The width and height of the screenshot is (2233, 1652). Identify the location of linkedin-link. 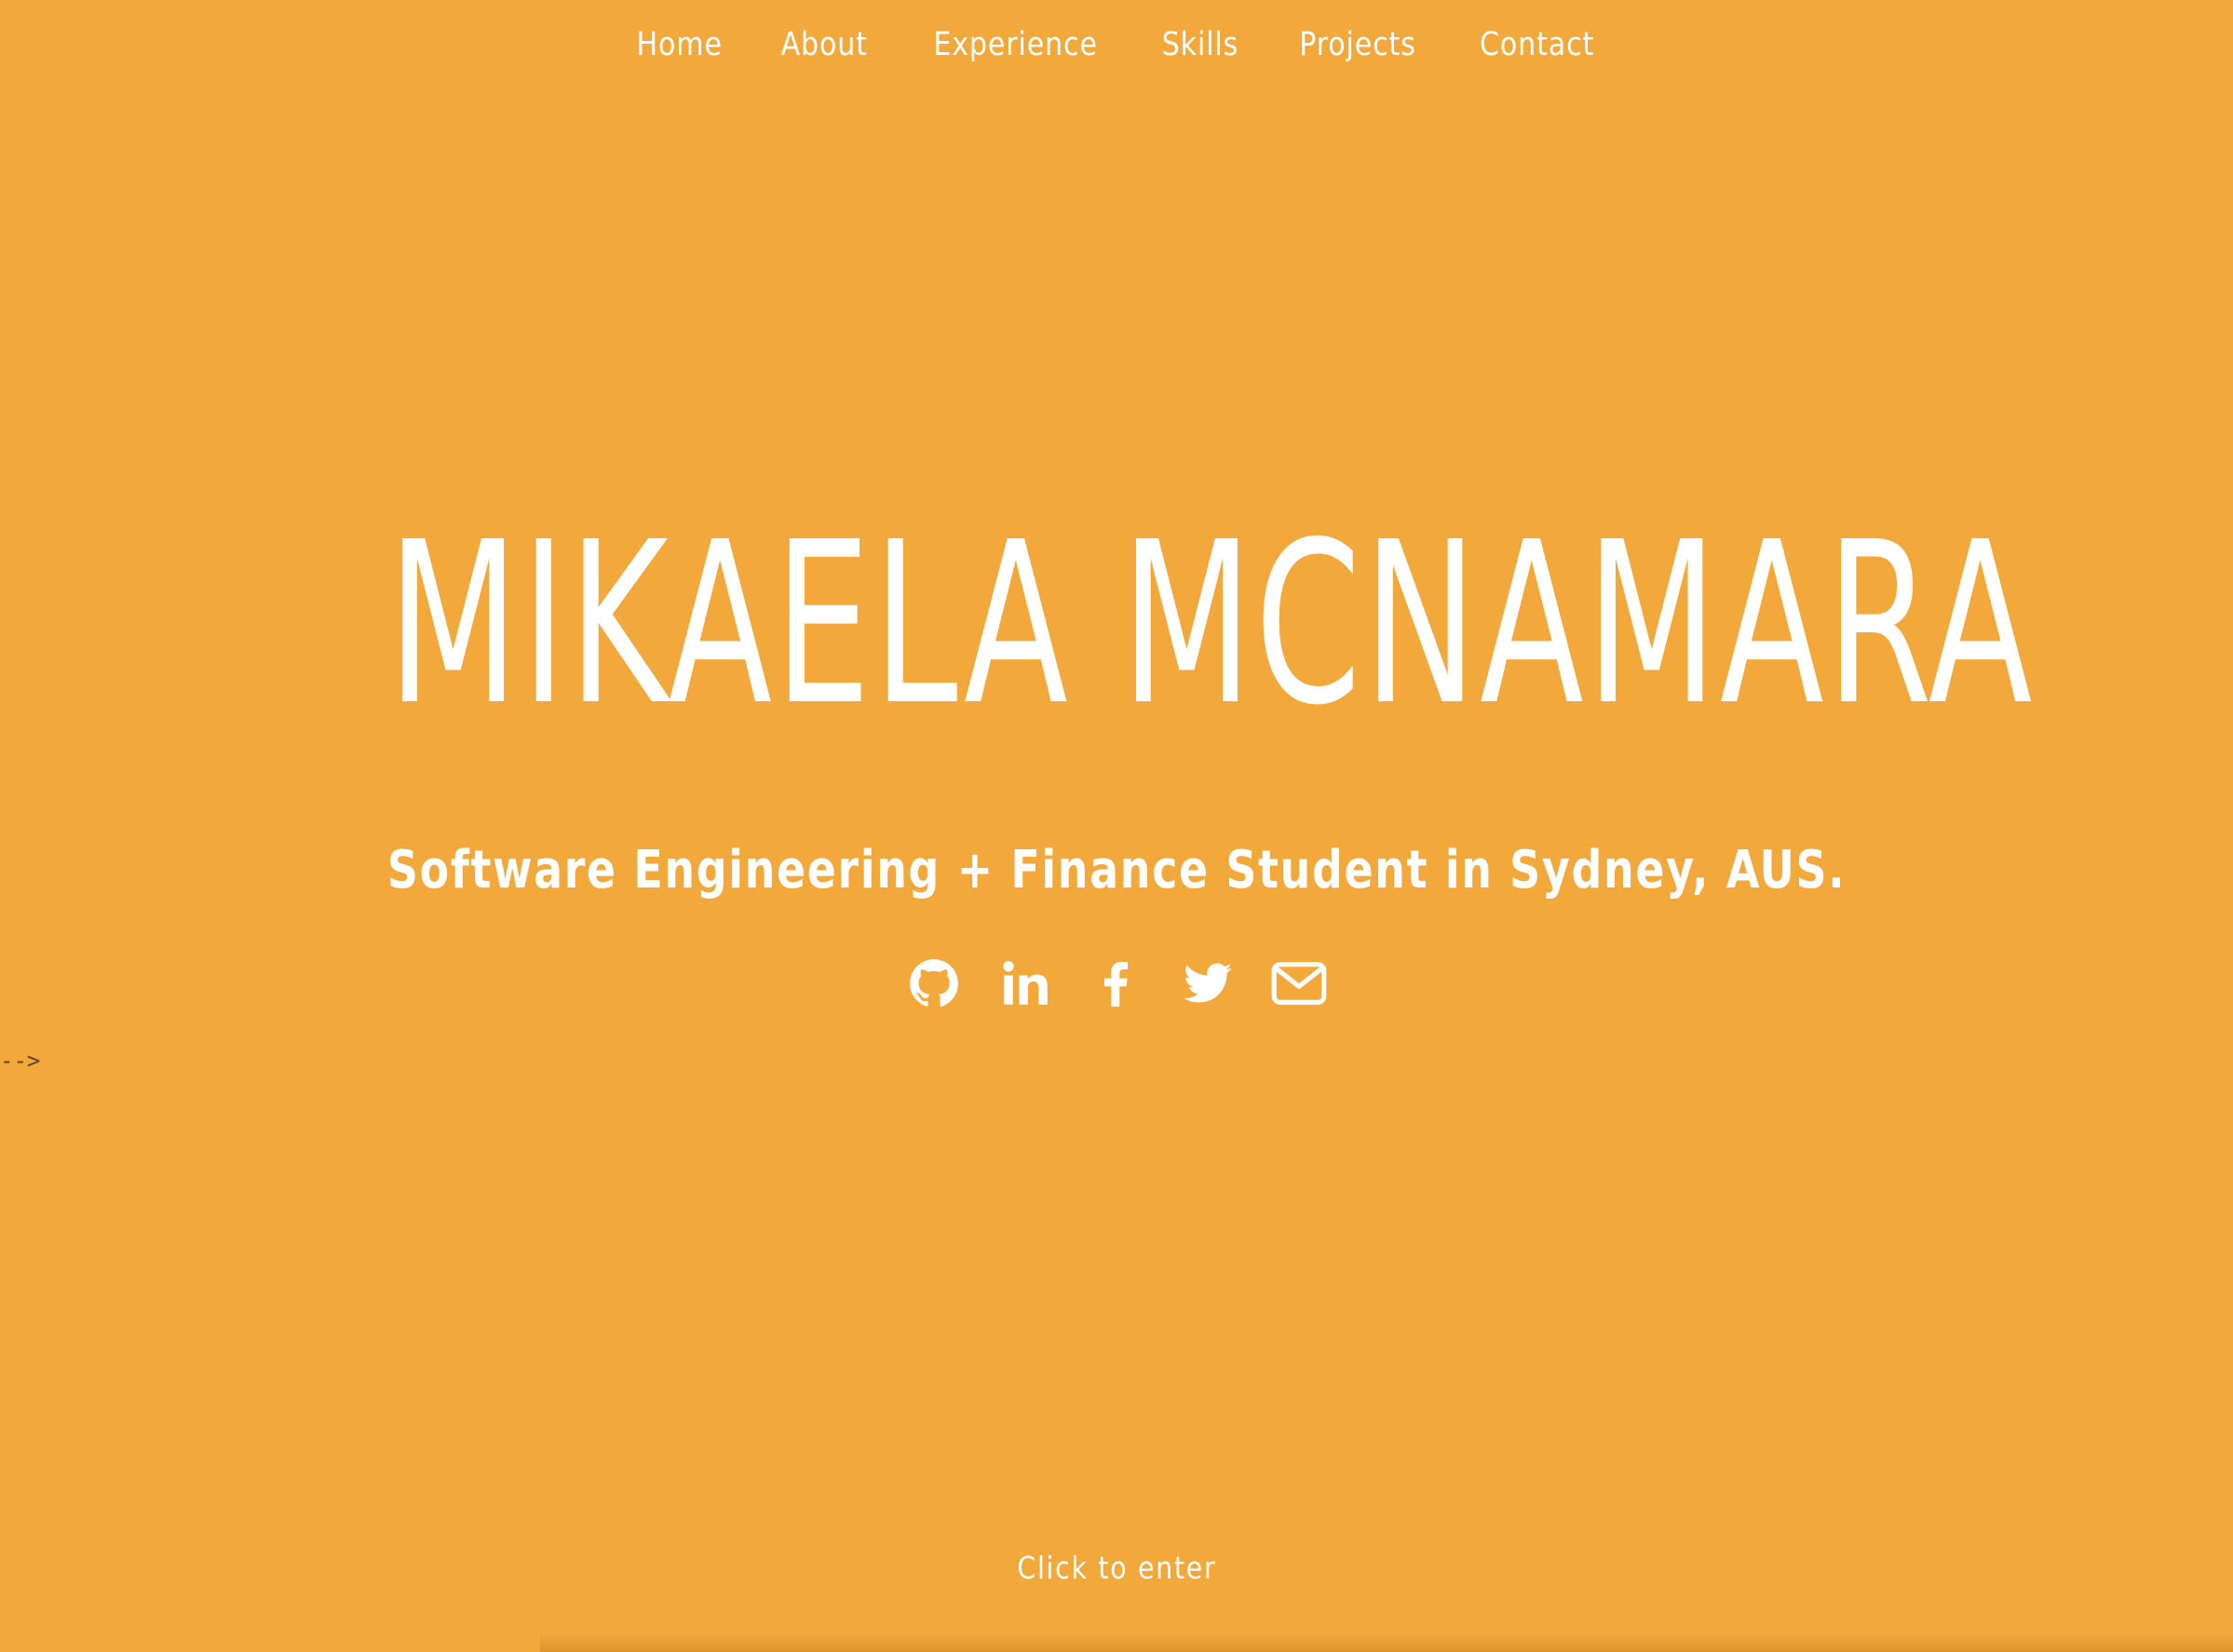
(1025, 983).